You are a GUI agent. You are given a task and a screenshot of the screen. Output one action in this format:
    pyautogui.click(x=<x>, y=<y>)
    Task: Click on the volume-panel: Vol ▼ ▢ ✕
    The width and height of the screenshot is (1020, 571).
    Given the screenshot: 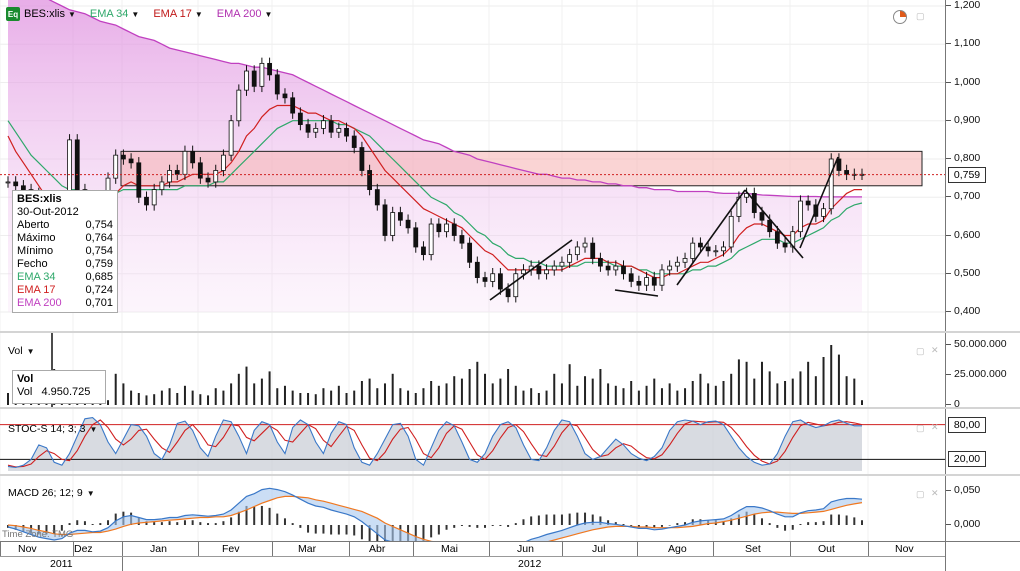 What is the action you would take?
    pyautogui.click(x=472, y=370)
    